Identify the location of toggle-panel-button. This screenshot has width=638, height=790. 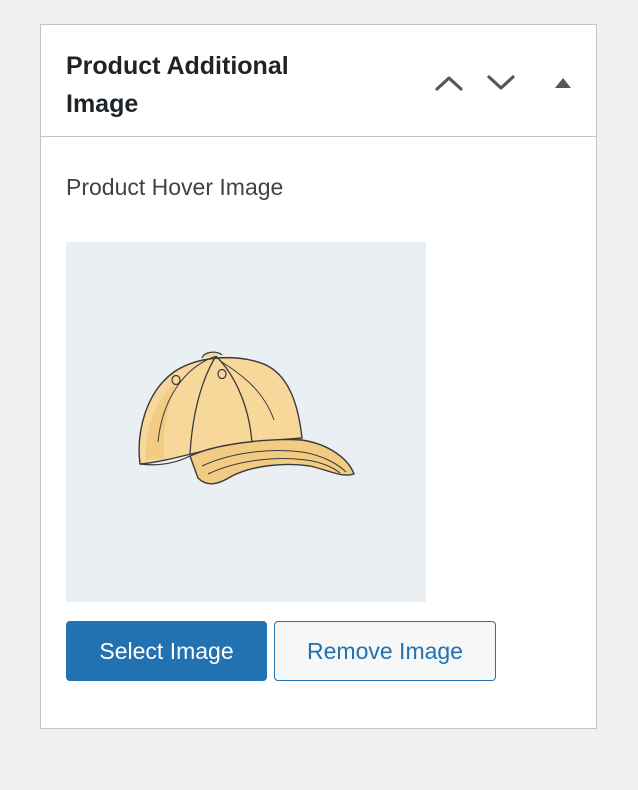
(563, 83).